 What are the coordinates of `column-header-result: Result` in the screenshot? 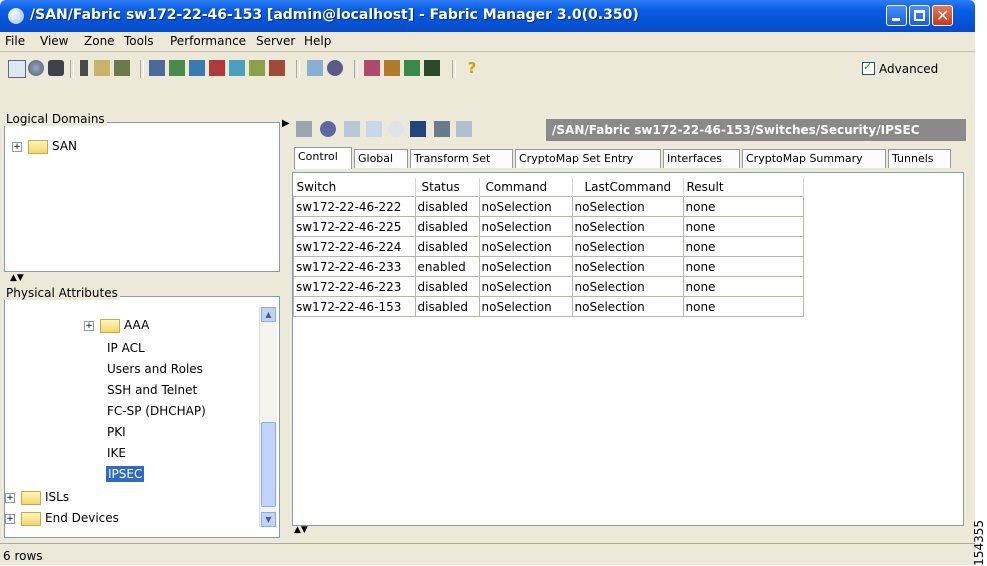 It's located at (743, 187).